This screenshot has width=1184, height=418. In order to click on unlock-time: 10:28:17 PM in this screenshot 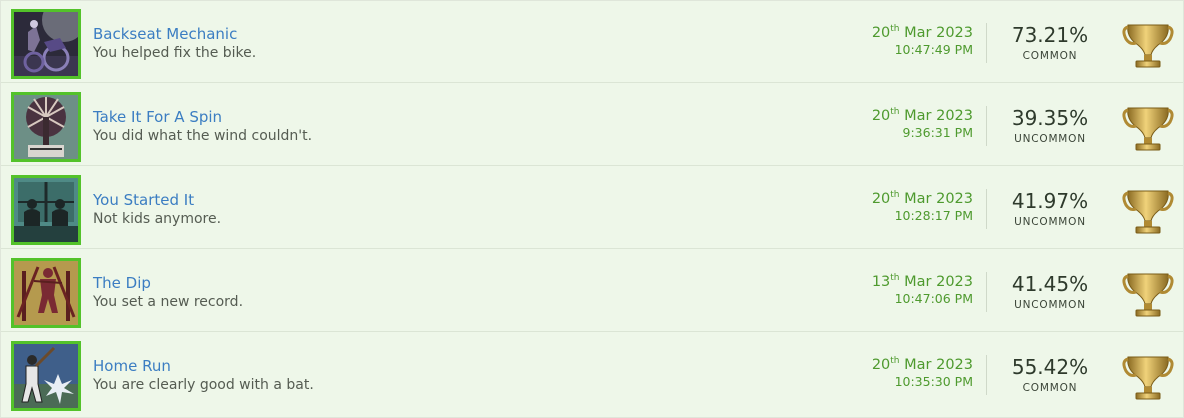, I will do `click(933, 215)`.